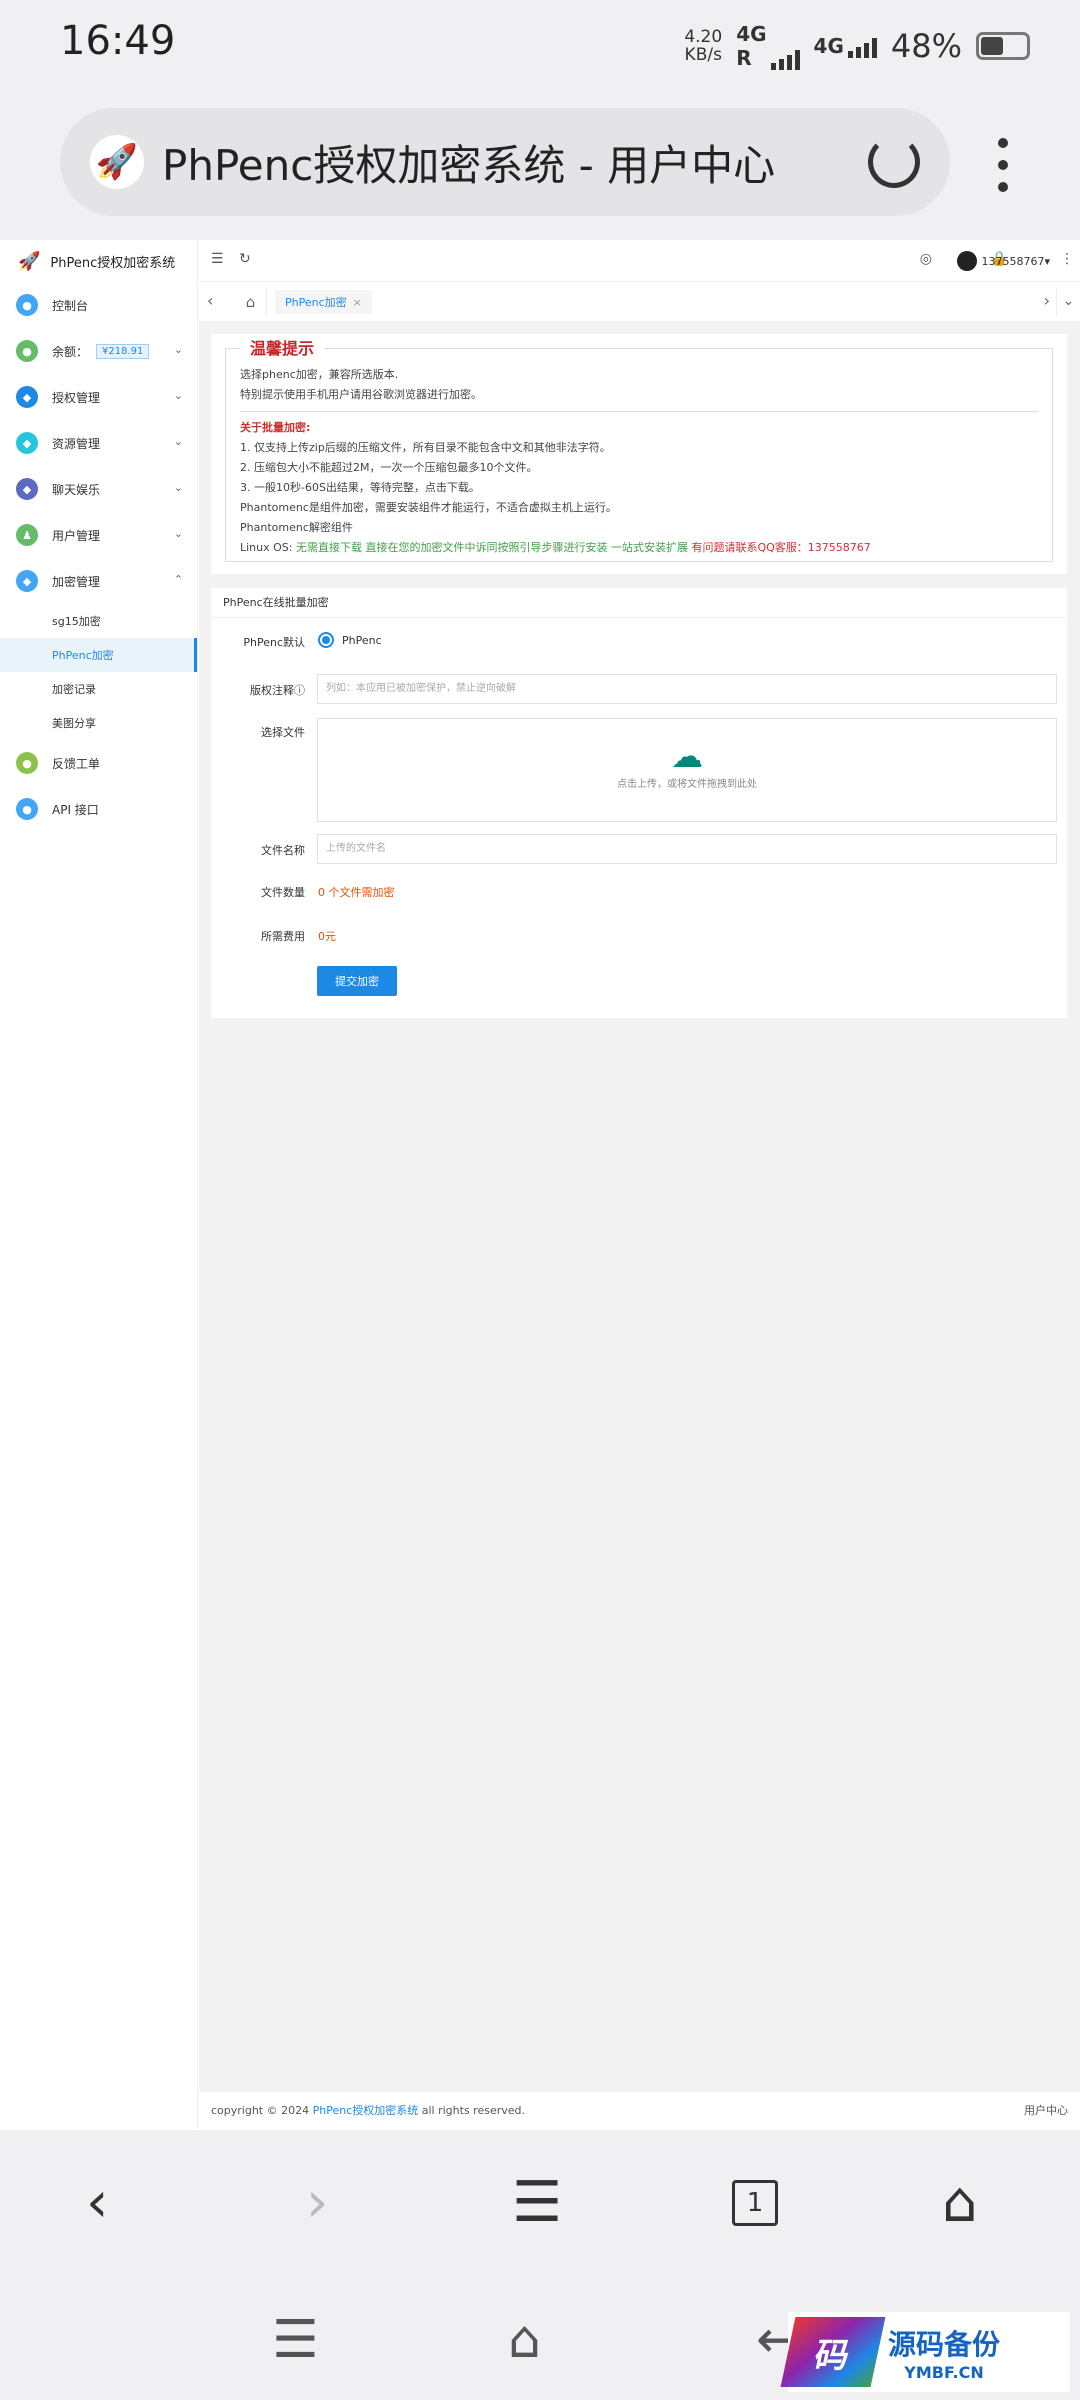 The height and width of the screenshot is (2400, 1080). Describe the element at coordinates (98, 763) in the screenshot. I see `sidebar-item-feedback: ● 反馈工单` at that location.